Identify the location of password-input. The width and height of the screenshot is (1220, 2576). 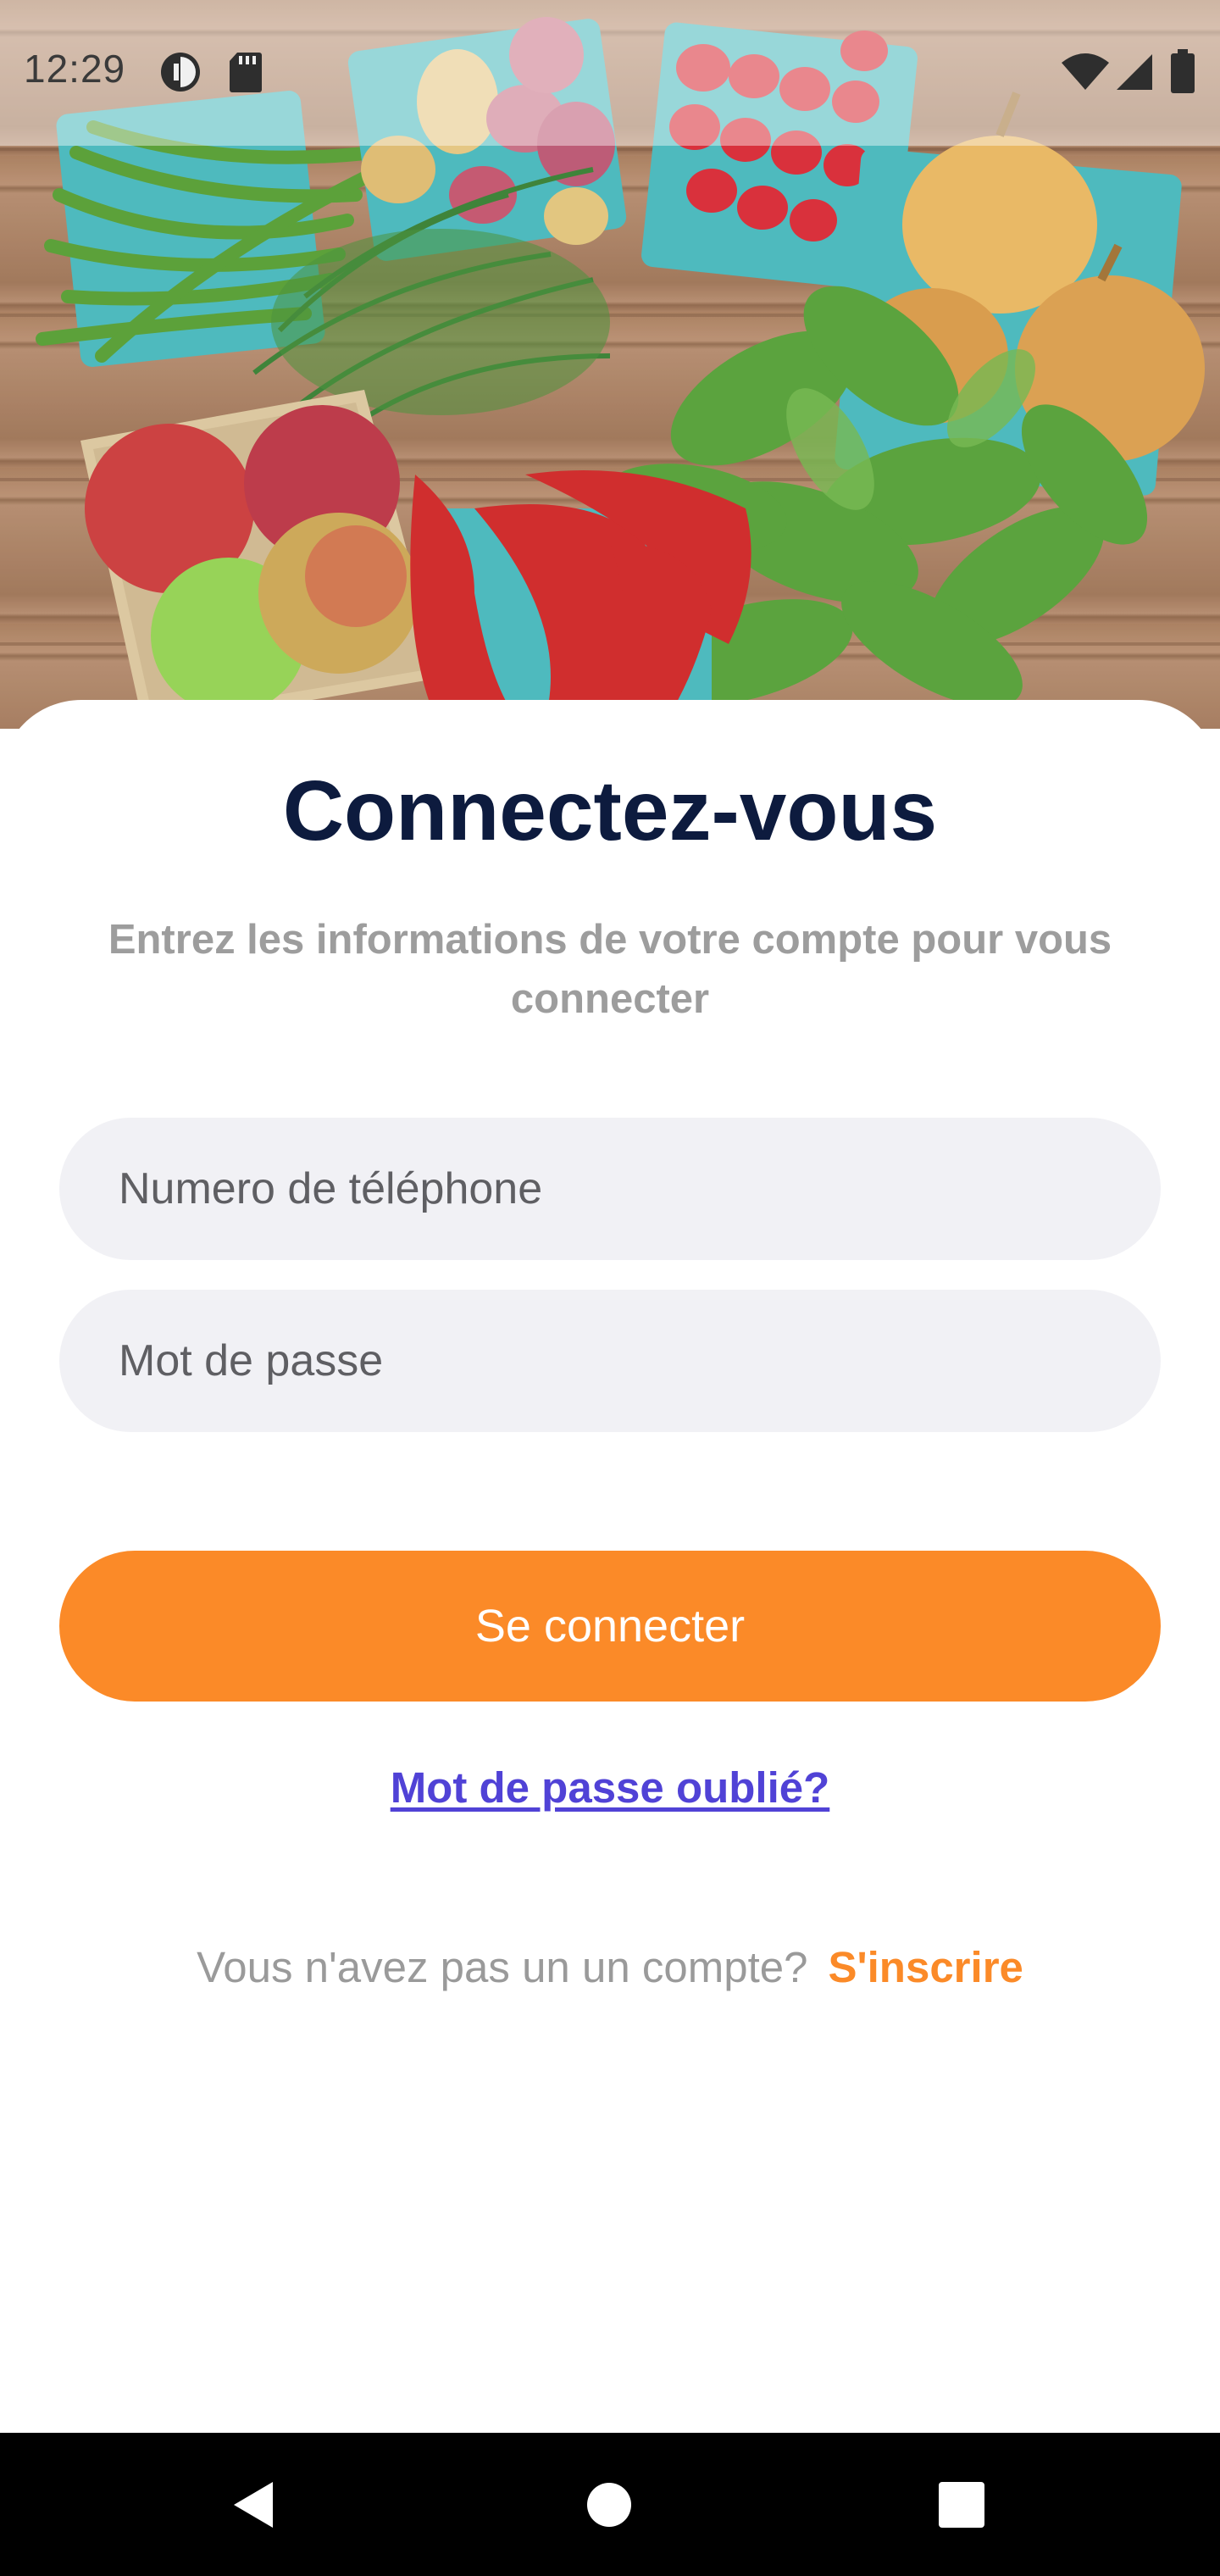
(610, 1361).